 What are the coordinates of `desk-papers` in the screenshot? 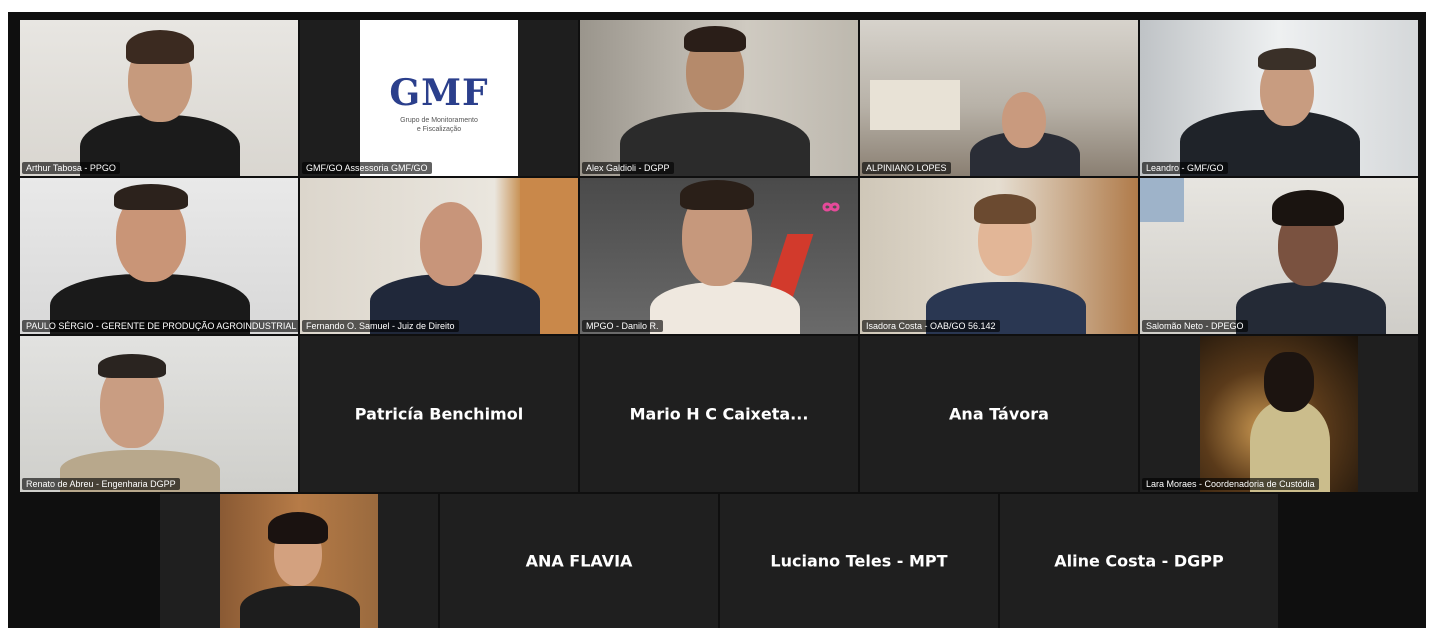 It's located at (915, 105).